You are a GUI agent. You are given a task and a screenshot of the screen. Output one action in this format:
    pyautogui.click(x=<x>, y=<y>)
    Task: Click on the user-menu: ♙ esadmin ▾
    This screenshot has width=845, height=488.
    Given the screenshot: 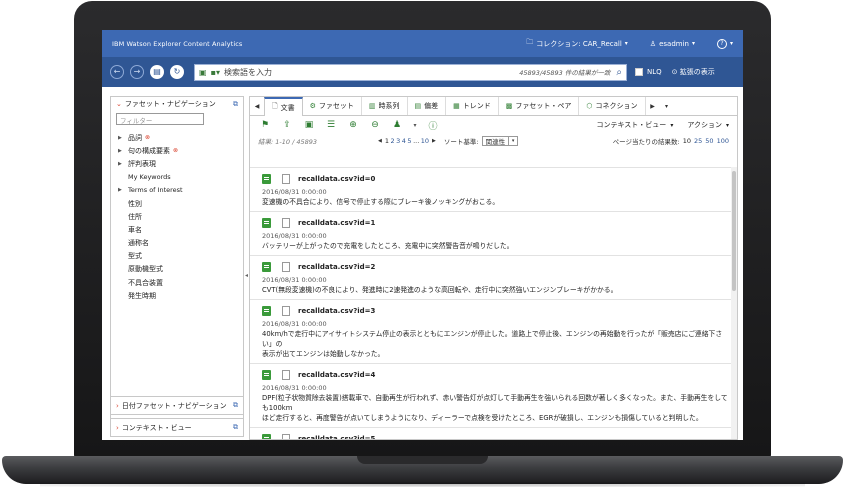 What is the action you would take?
    pyautogui.click(x=672, y=44)
    